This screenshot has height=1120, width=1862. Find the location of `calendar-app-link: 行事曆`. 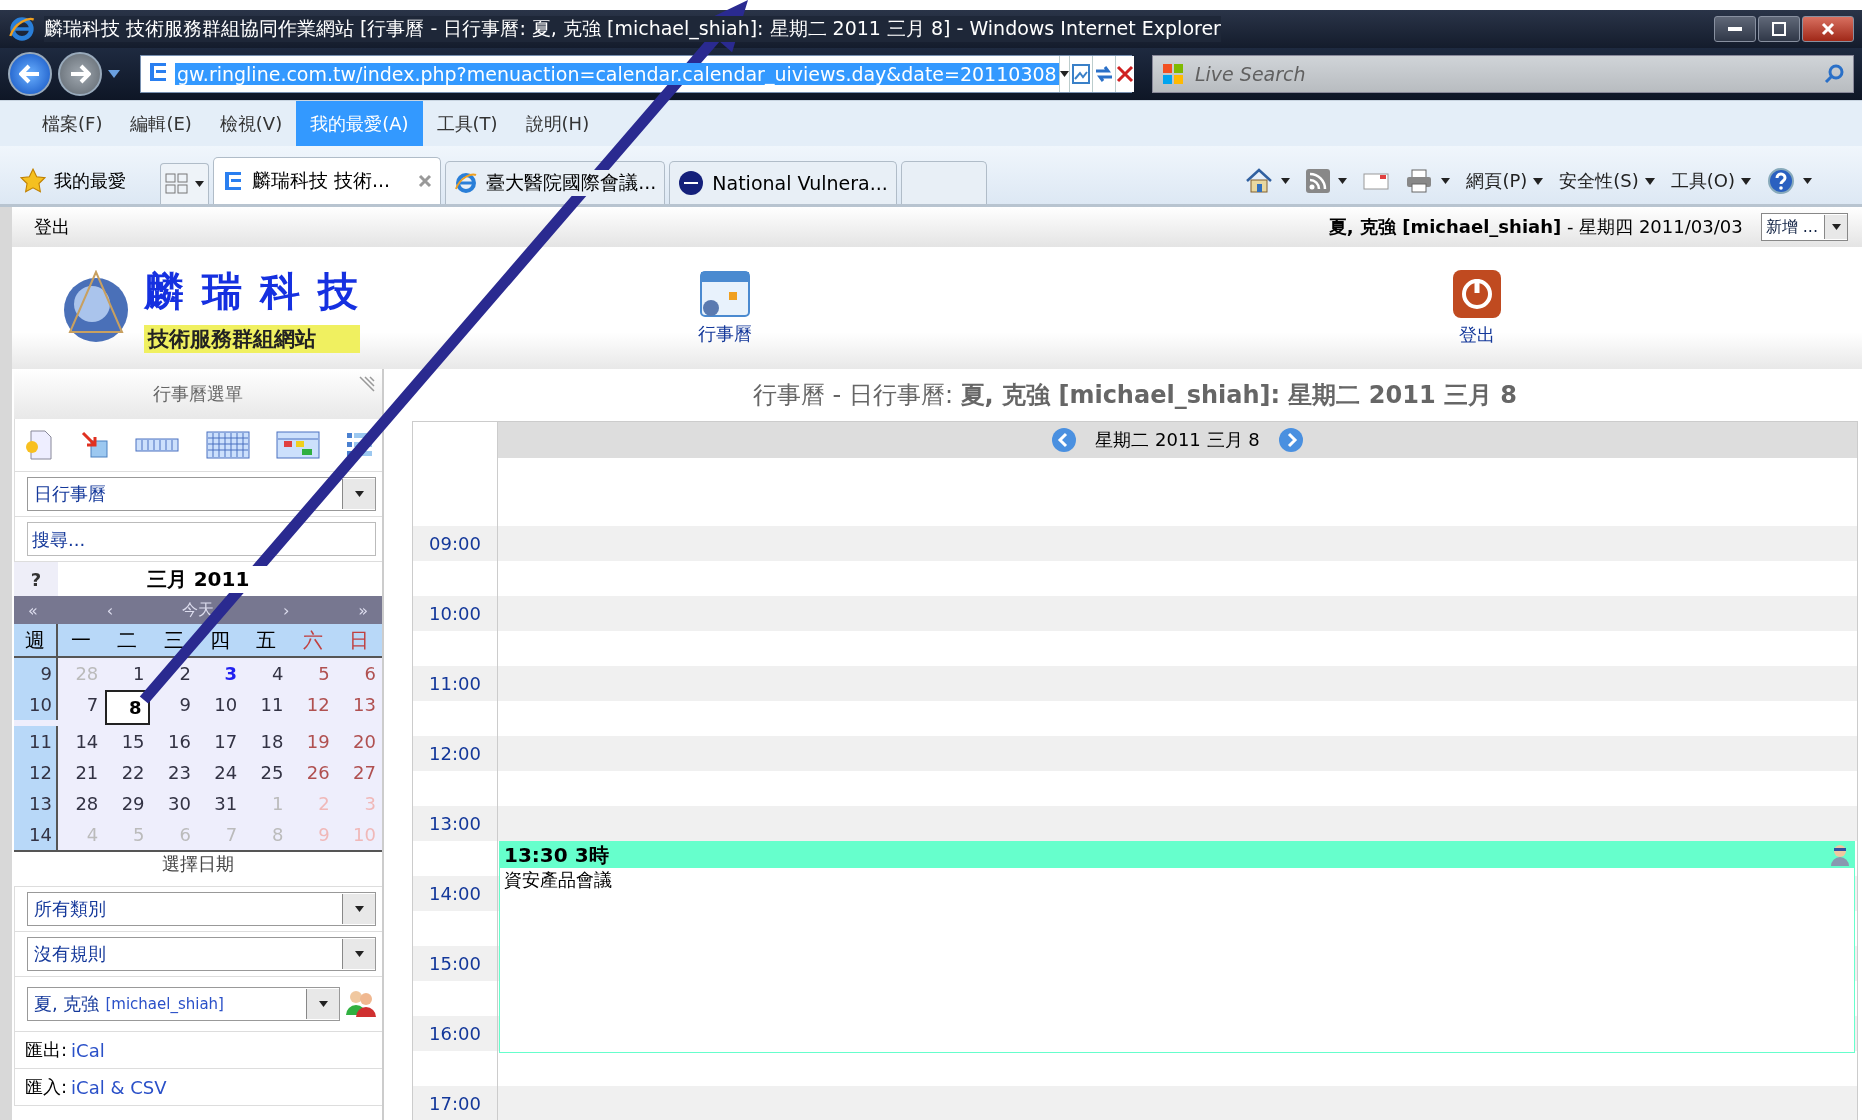

calendar-app-link: 行事曆 is located at coordinates (725, 308).